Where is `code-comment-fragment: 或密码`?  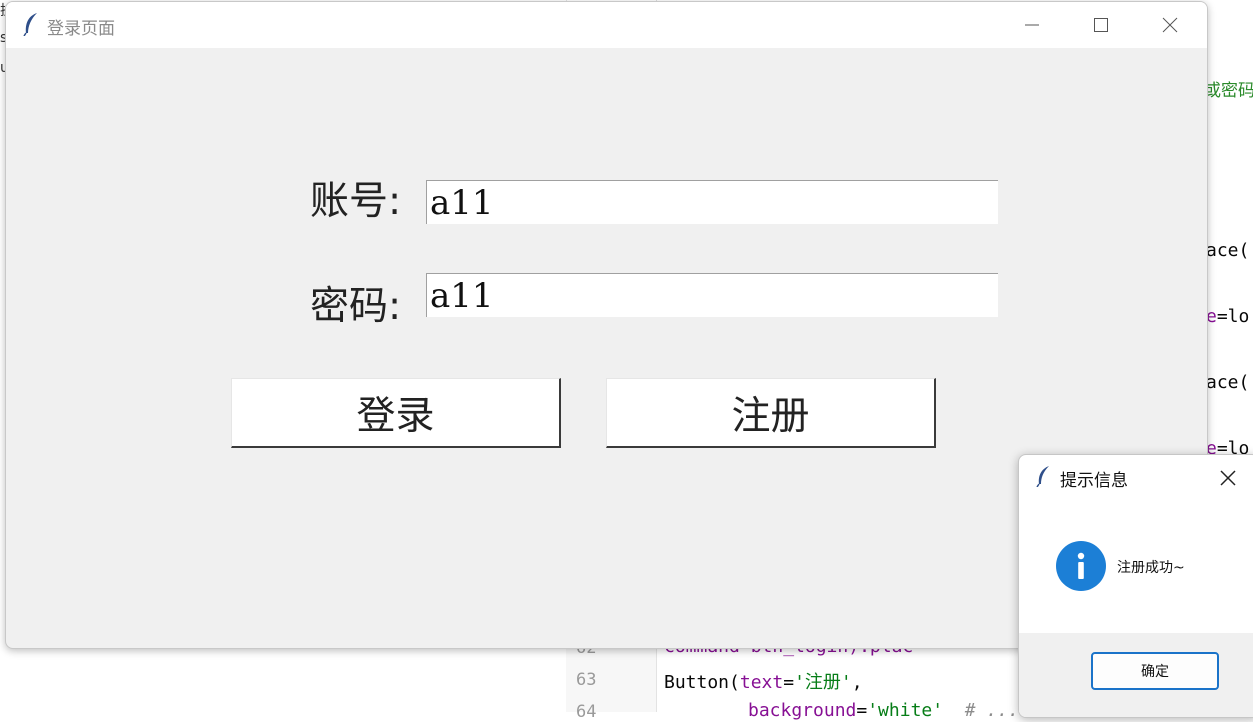
code-comment-fragment: 或密码 is located at coordinates (1228, 91).